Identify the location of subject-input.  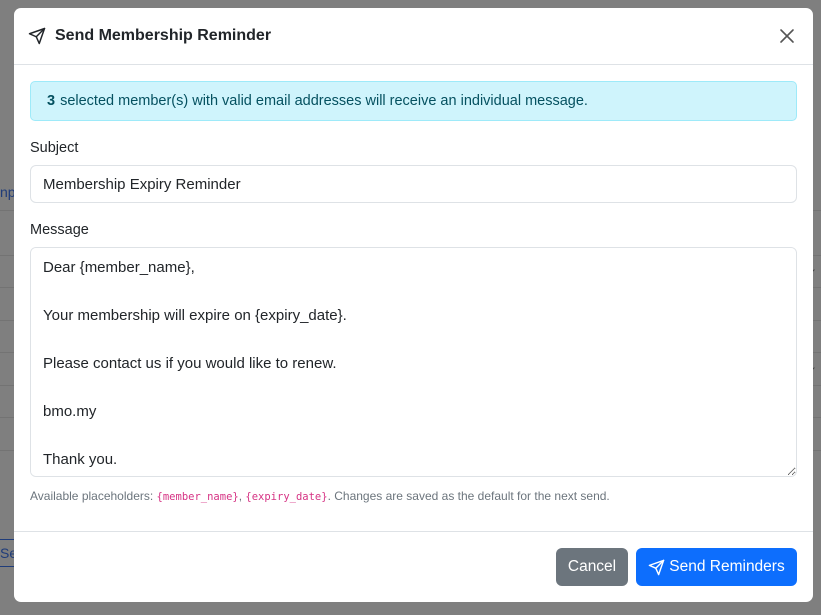
(413, 184).